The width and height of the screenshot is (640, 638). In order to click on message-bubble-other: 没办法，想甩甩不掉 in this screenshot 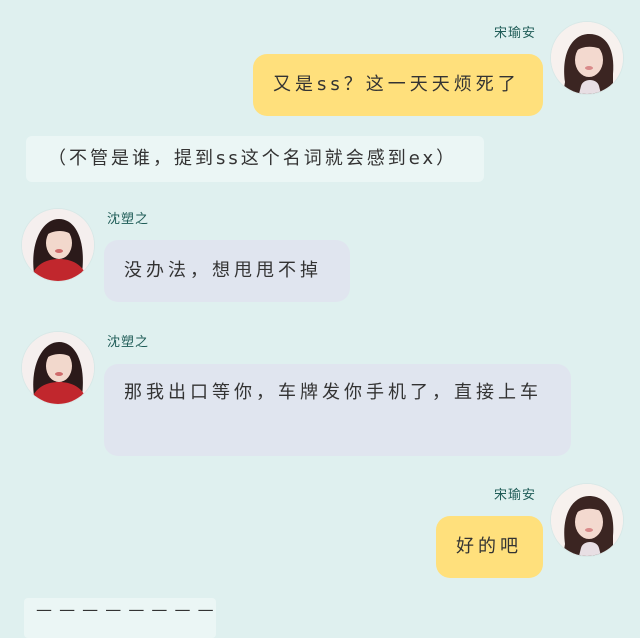, I will do `click(227, 271)`.